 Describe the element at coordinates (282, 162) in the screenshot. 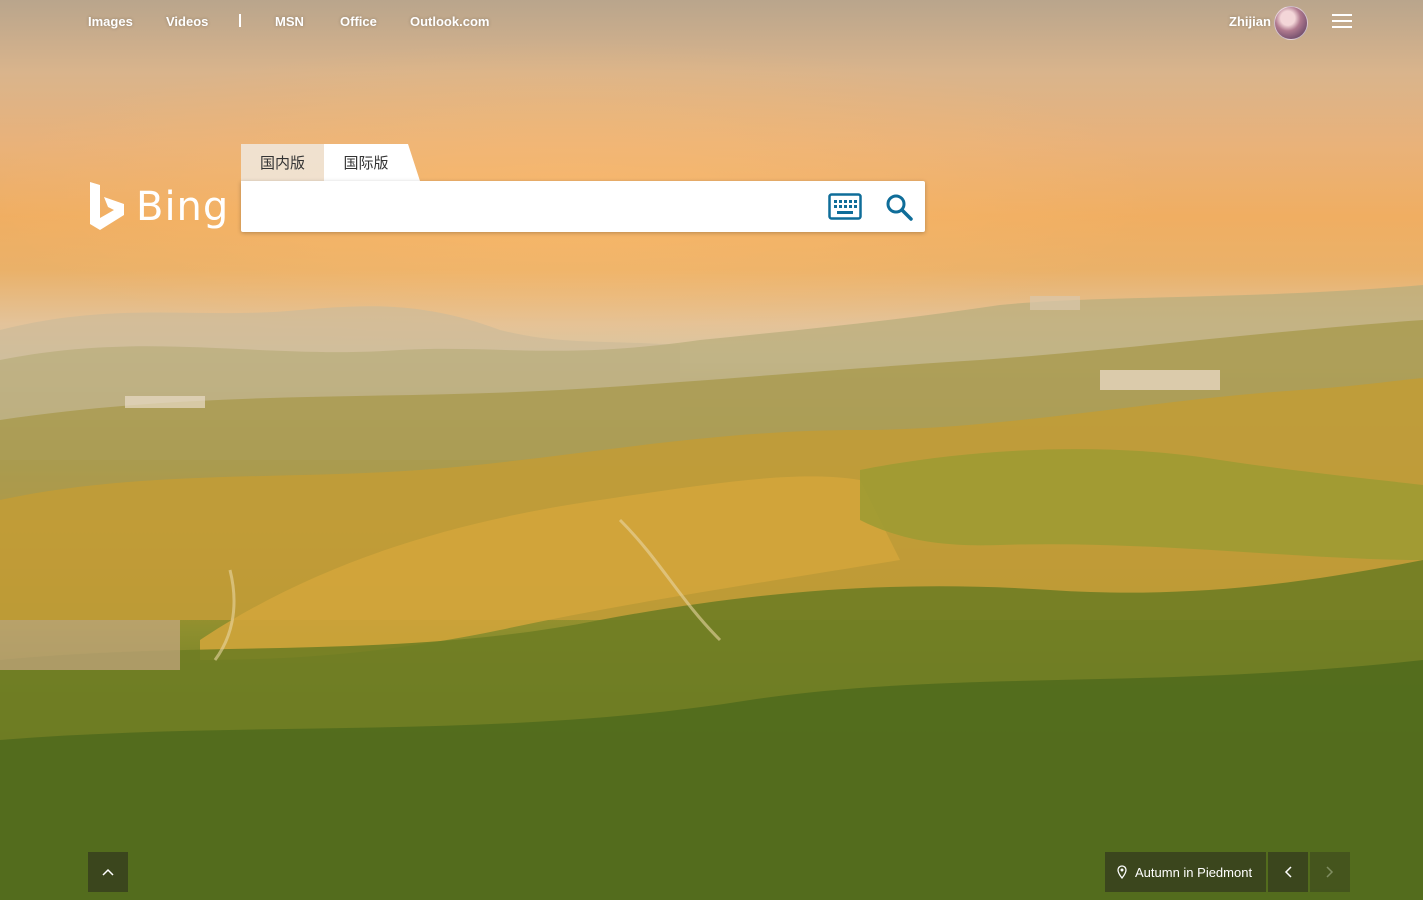

I see `tab-domestic: 国内版` at that location.